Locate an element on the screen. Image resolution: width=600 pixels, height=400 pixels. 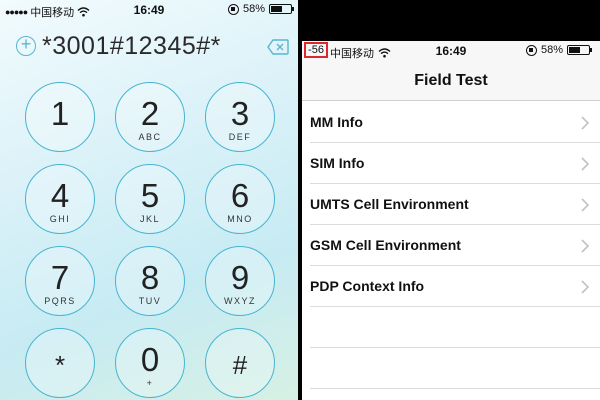
menu-item: SIM Info is located at coordinates (455, 163).